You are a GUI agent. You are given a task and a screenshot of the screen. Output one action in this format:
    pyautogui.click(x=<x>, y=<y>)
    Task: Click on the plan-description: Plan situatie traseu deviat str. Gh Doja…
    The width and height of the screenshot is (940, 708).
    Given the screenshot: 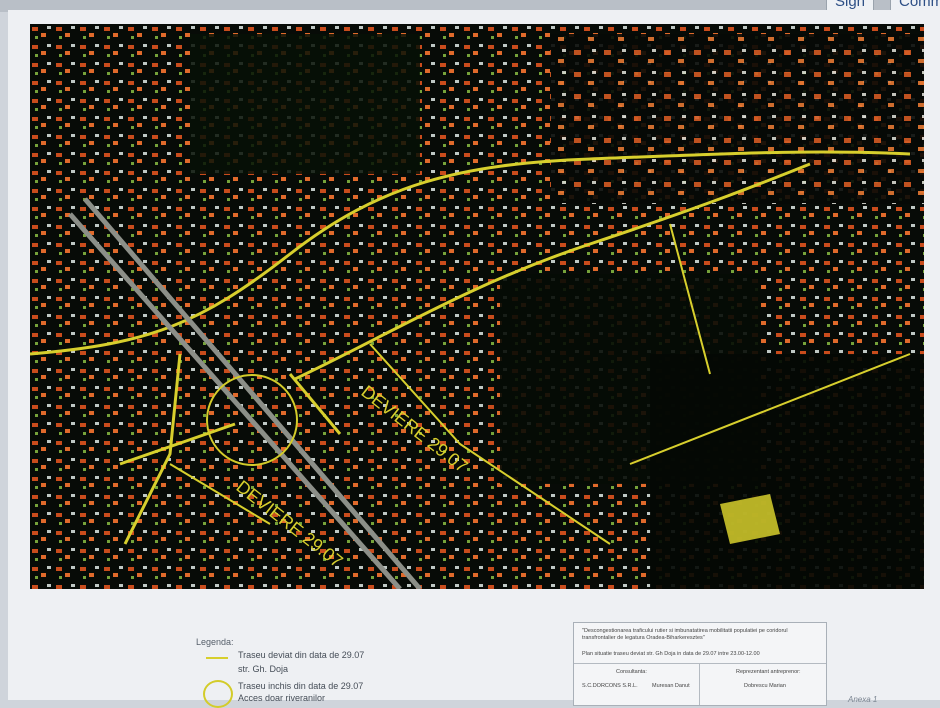 What is the action you would take?
    pyautogui.click(x=671, y=654)
    